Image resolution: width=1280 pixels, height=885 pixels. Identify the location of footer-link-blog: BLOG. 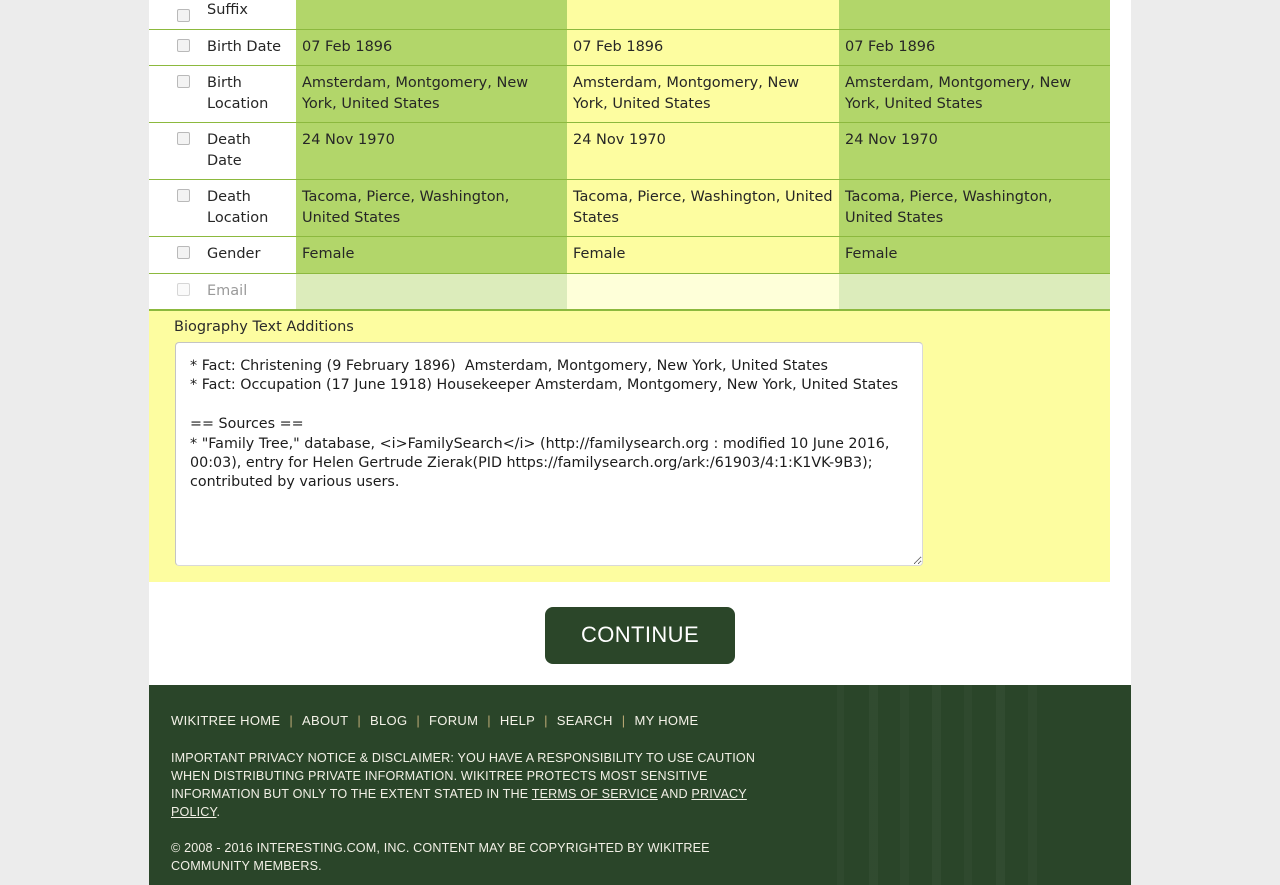
(388, 720).